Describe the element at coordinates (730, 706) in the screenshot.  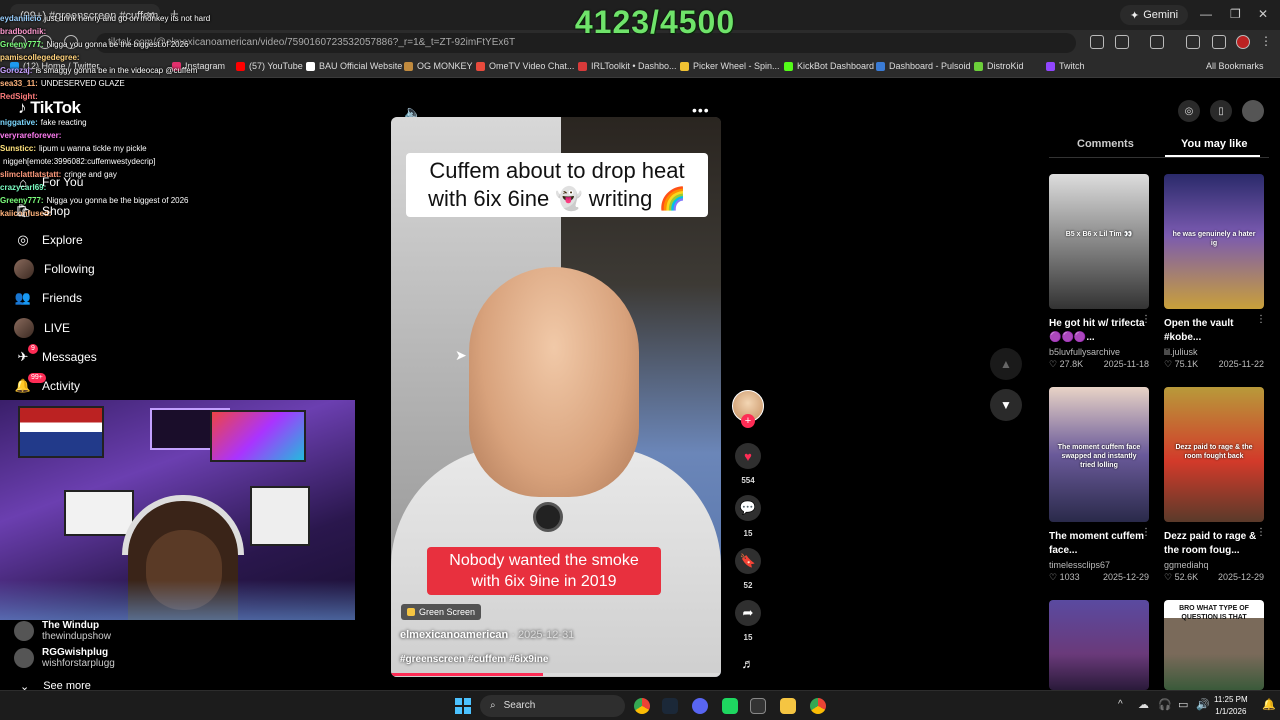
I see `app-icon` at that location.